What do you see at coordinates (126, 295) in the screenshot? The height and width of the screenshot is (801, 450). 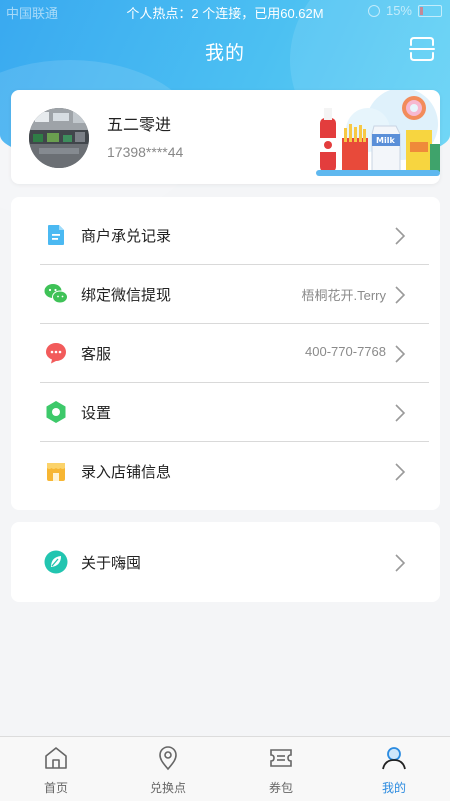 I see `menu-item-label: 绑定微信提现` at bounding box center [126, 295].